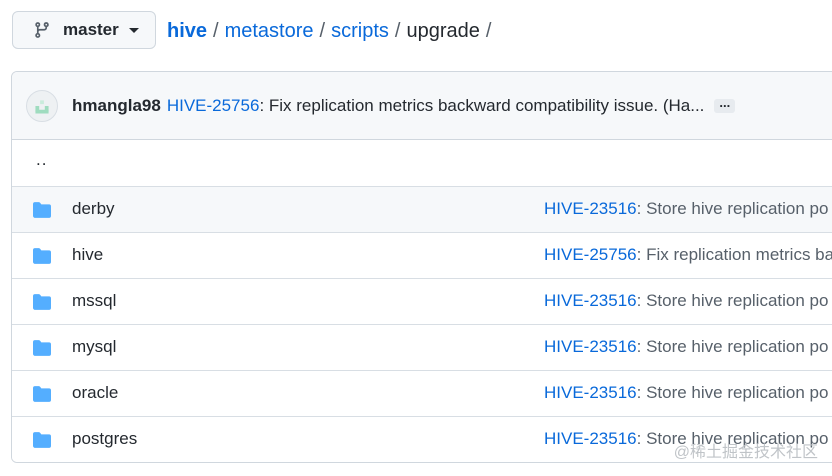  I want to click on breadcrumb-current: upgrade, so click(443, 31).